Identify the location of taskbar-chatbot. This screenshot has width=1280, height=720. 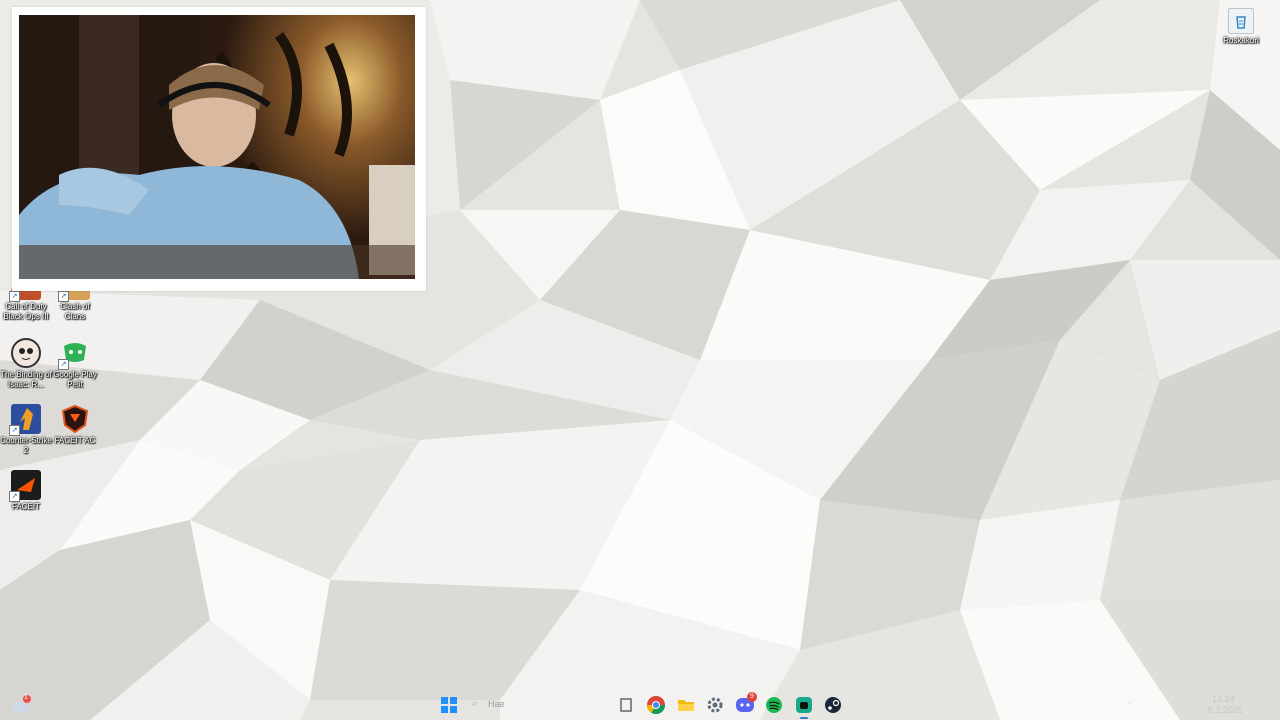
(804, 707).